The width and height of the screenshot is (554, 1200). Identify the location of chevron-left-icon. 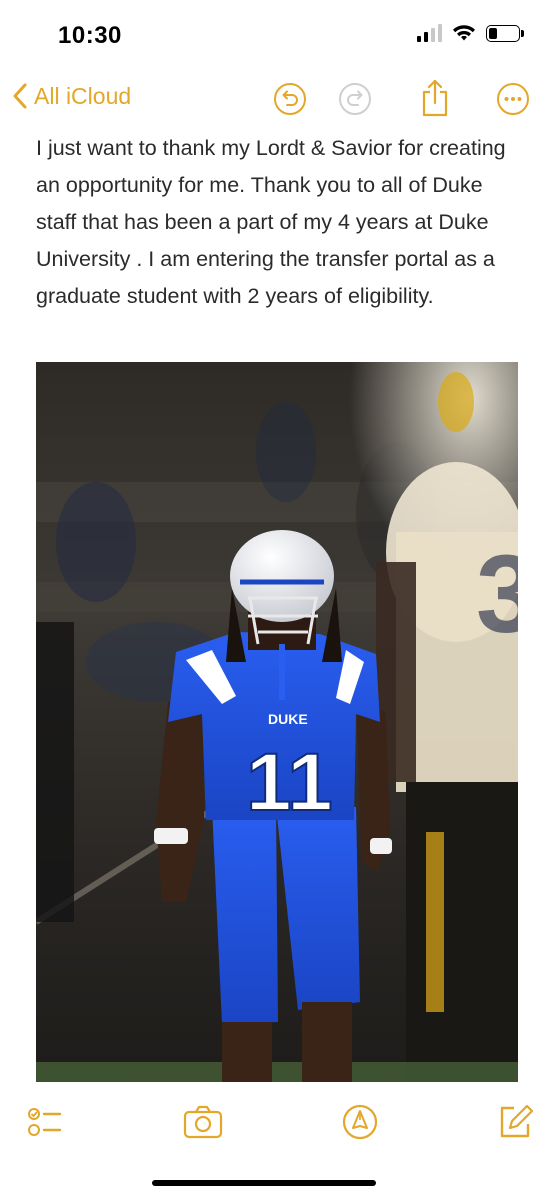
(20, 96).